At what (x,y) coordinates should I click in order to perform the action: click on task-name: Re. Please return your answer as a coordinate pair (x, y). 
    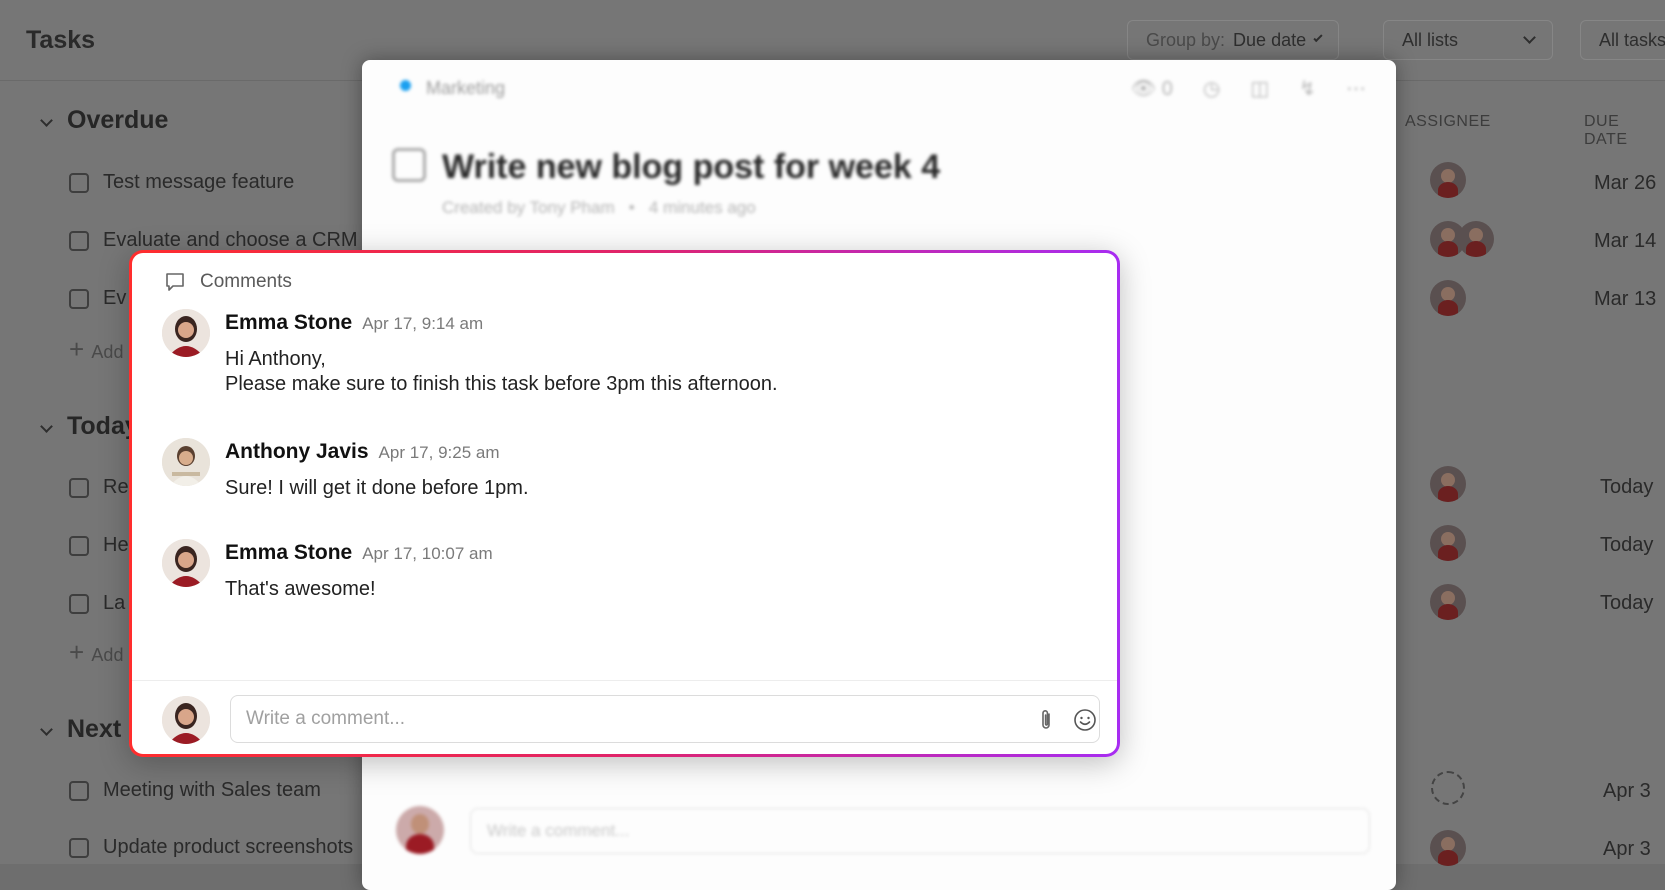
    Looking at the image, I should click on (116, 487).